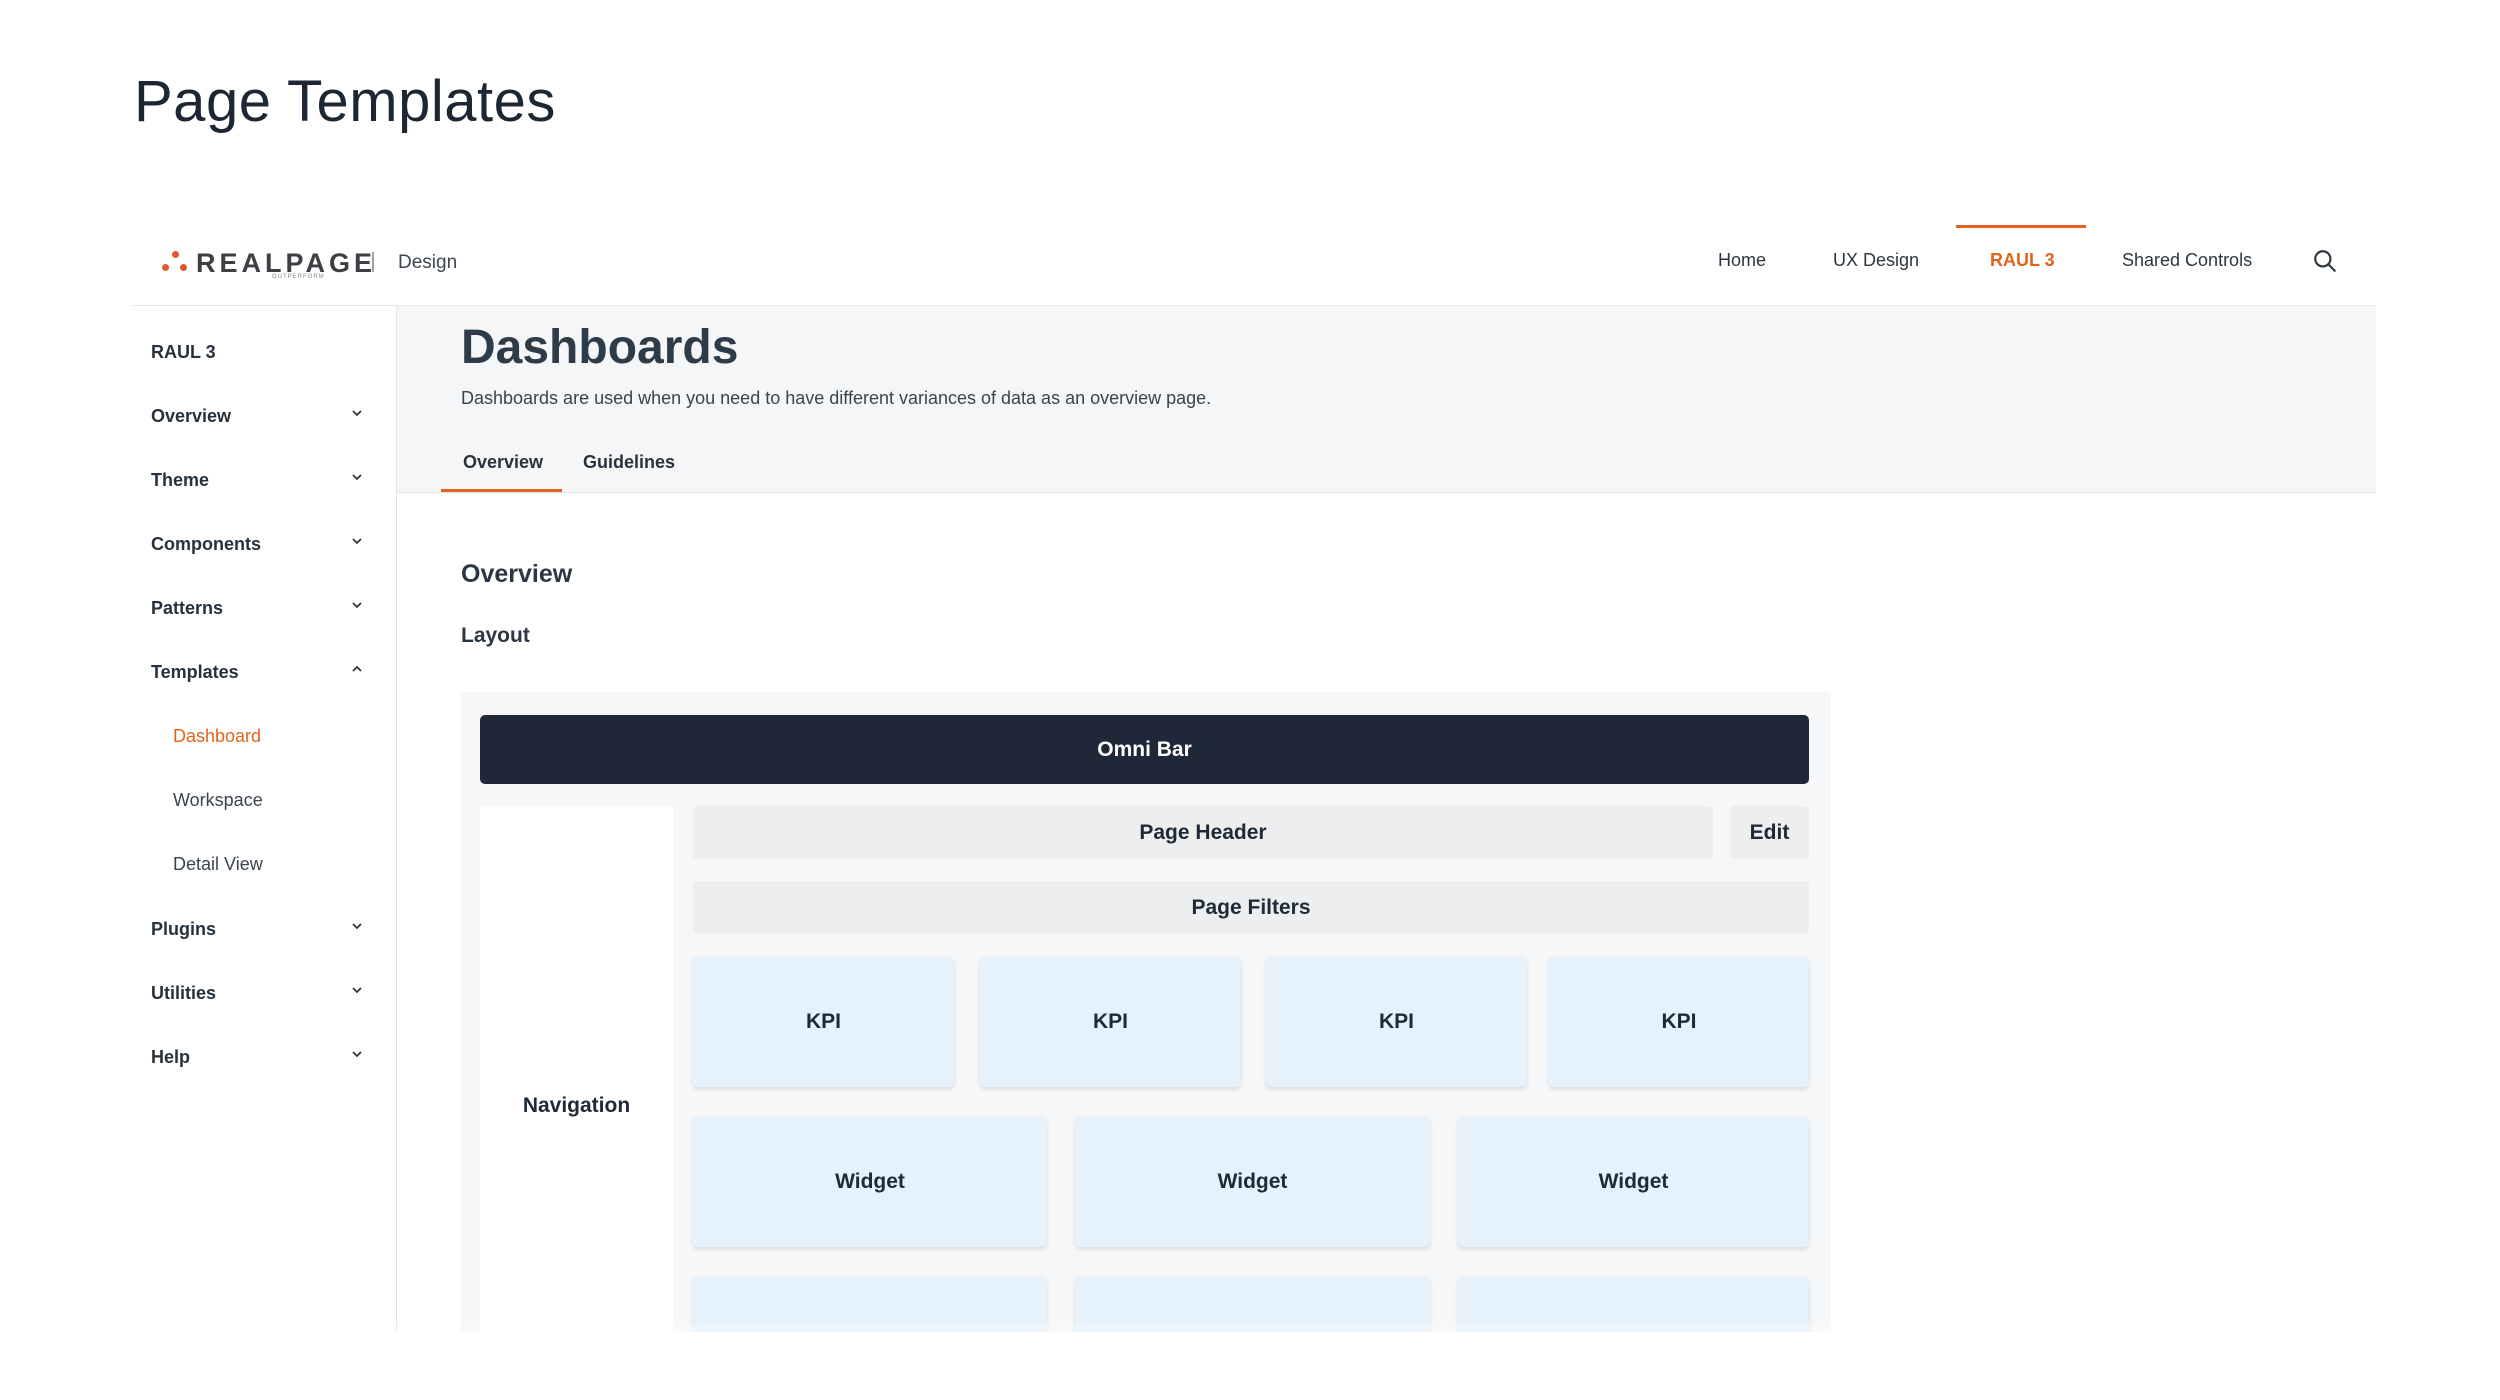 The width and height of the screenshot is (2500, 1400). What do you see at coordinates (503, 462) in the screenshot?
I see `tab-overview: Overview` at bounding box center [503, 462].